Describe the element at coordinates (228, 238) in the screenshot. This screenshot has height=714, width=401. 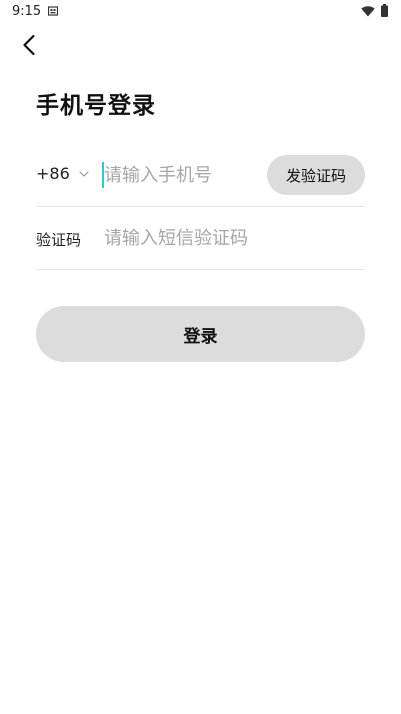
I see `code-input` at that location.